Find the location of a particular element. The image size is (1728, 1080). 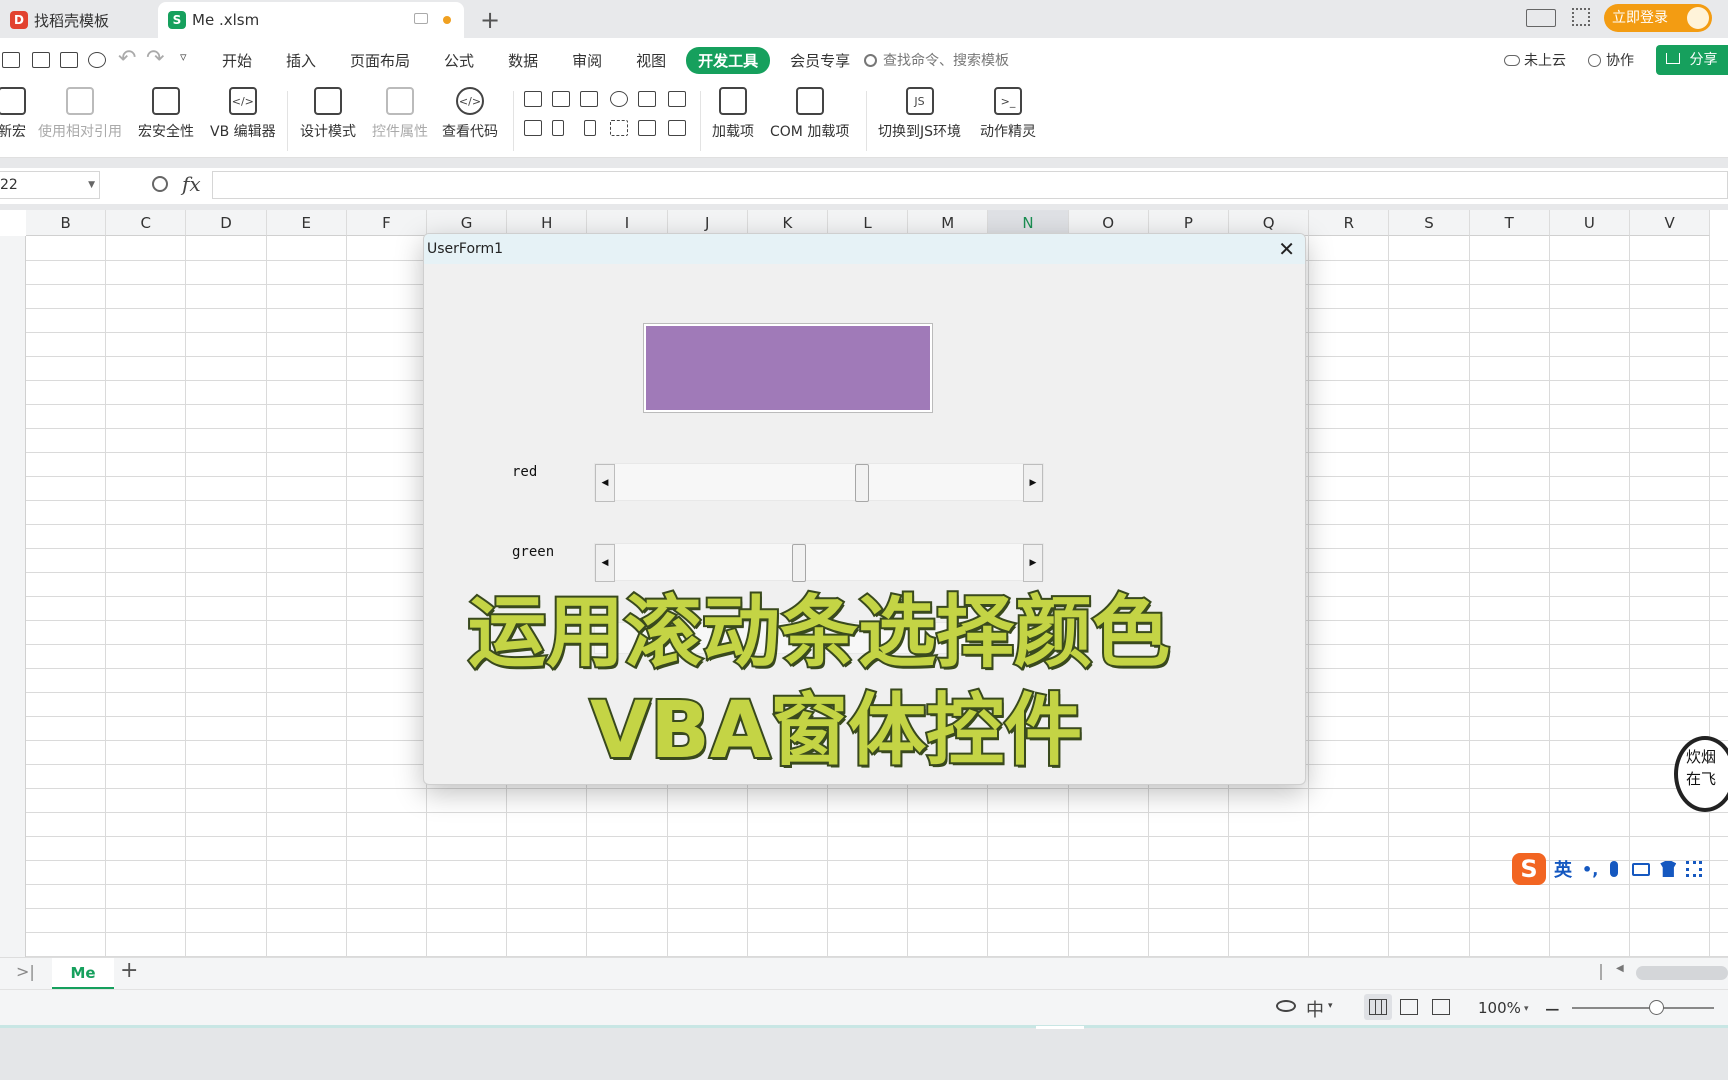

design-mode-button: 设计模式 is located at coordinates (328, 114).